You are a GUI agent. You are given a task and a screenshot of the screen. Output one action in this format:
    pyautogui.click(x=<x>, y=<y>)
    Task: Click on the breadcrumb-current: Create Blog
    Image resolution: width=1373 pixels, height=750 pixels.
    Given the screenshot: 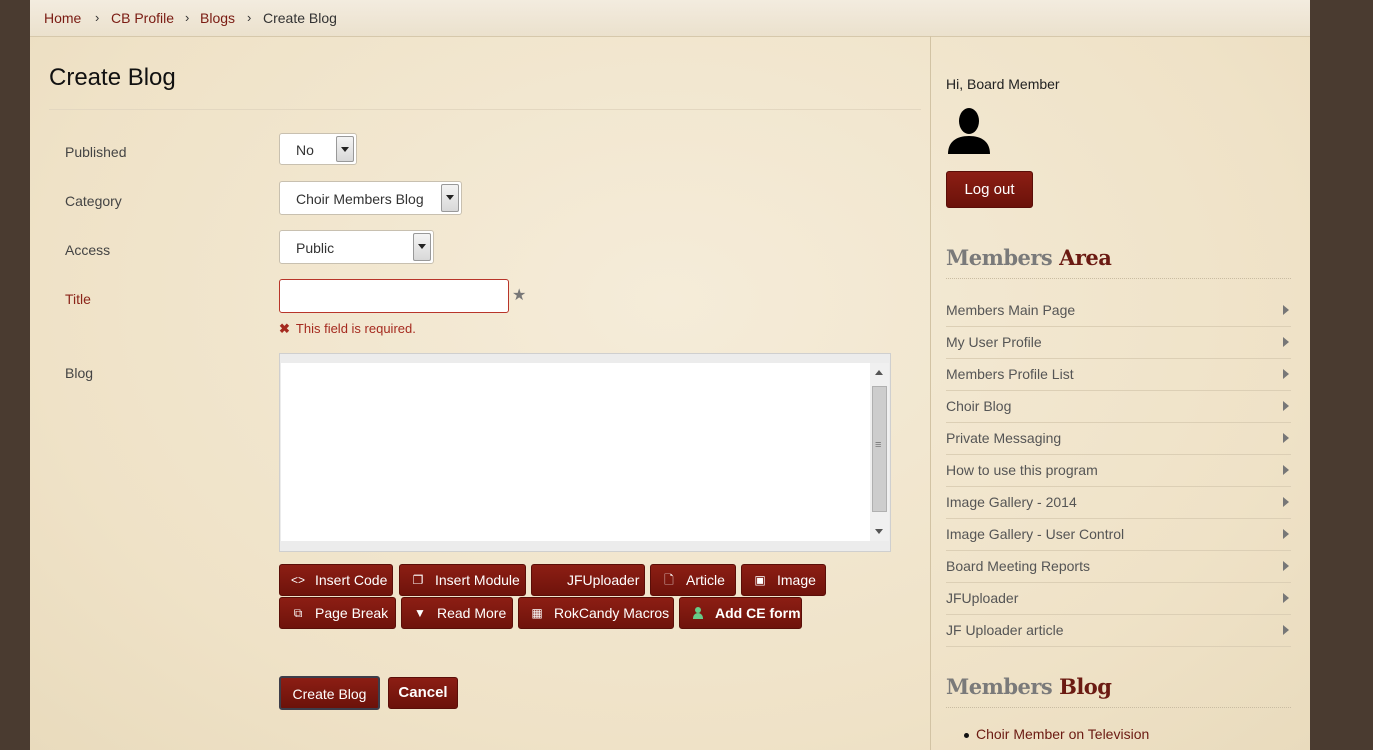 What is the action you would take?
    pyautogui.click(x=300, y=18)
    